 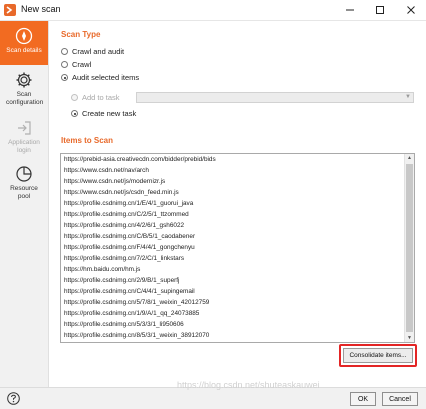 What do you see at coordinates (98, 51) in the screenshot?
I see `radio-label: Crawl and audit` at bounding box center [98, 51].